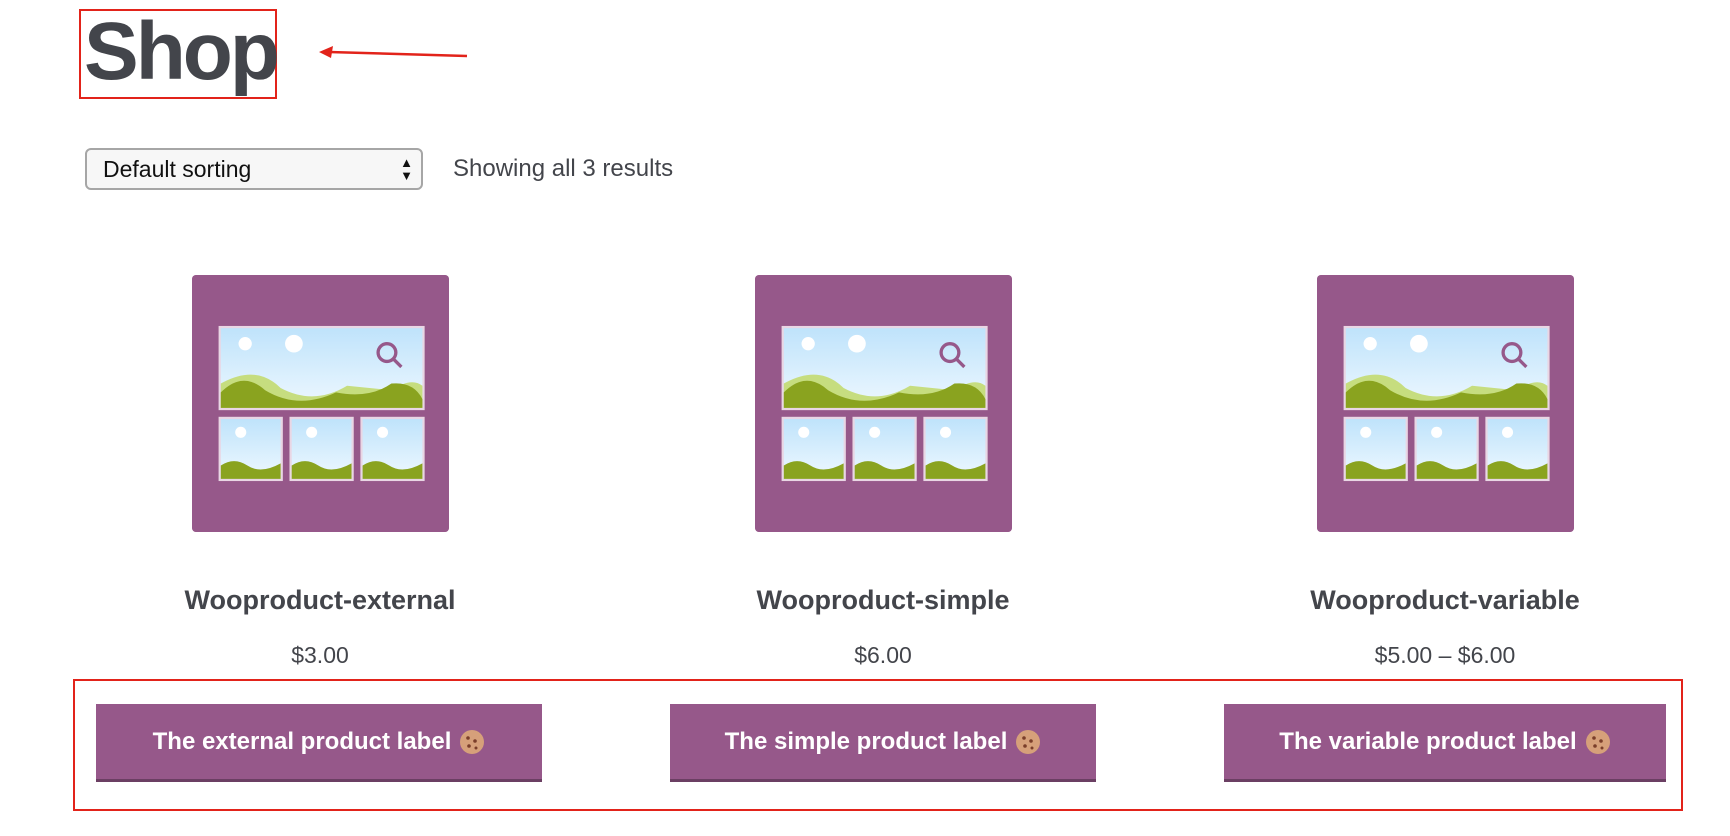  What do you see at coordinates (302, 741) in the screenshot?
I see `product-label-text: The external product label` at bounding box center [302, 741].